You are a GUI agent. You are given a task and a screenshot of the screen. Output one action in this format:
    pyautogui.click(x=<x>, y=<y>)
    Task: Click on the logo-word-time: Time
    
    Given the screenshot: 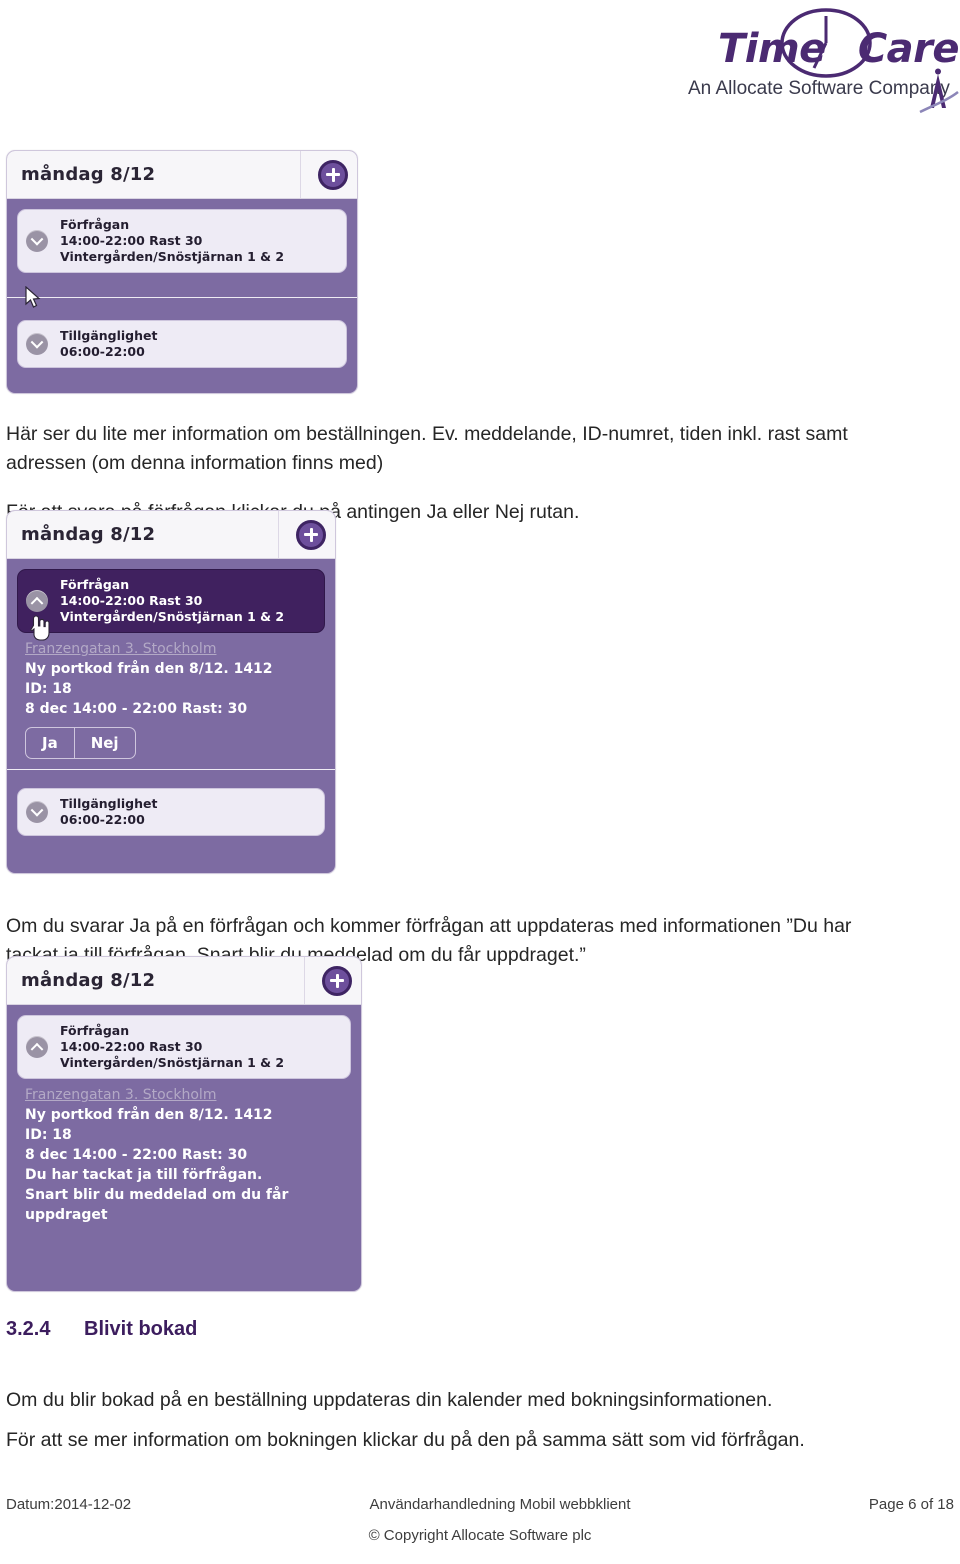 What is the action you would take?
    pyautogui.click(x=772, y=49)
    